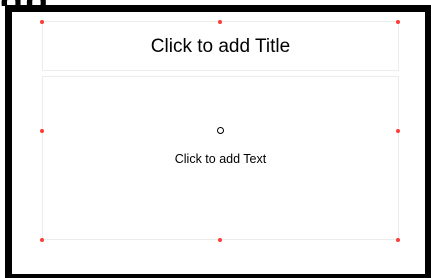  I want to click on title-placeholder: Click to add Title, so click(220, 46).